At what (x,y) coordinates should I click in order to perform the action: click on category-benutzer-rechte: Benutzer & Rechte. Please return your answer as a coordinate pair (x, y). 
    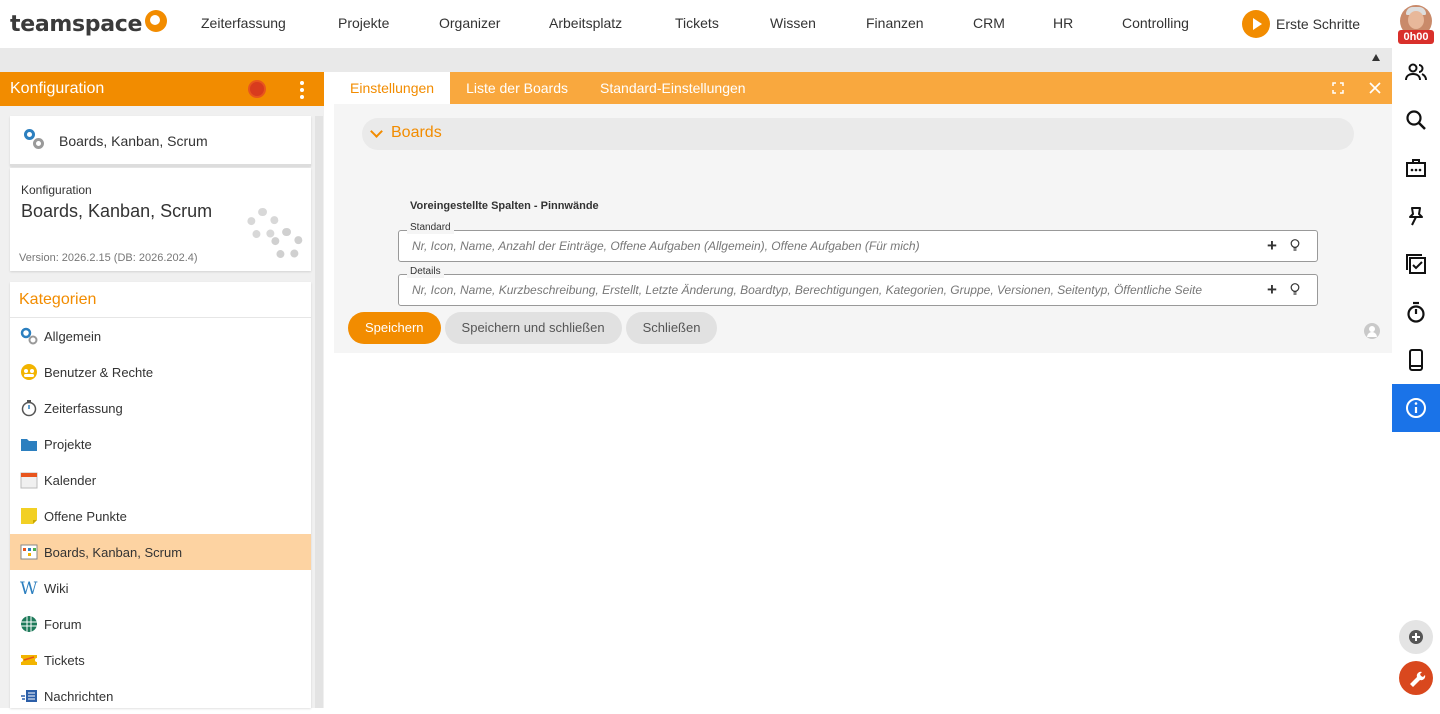
    Looking at the image, I should click on (160, 372).